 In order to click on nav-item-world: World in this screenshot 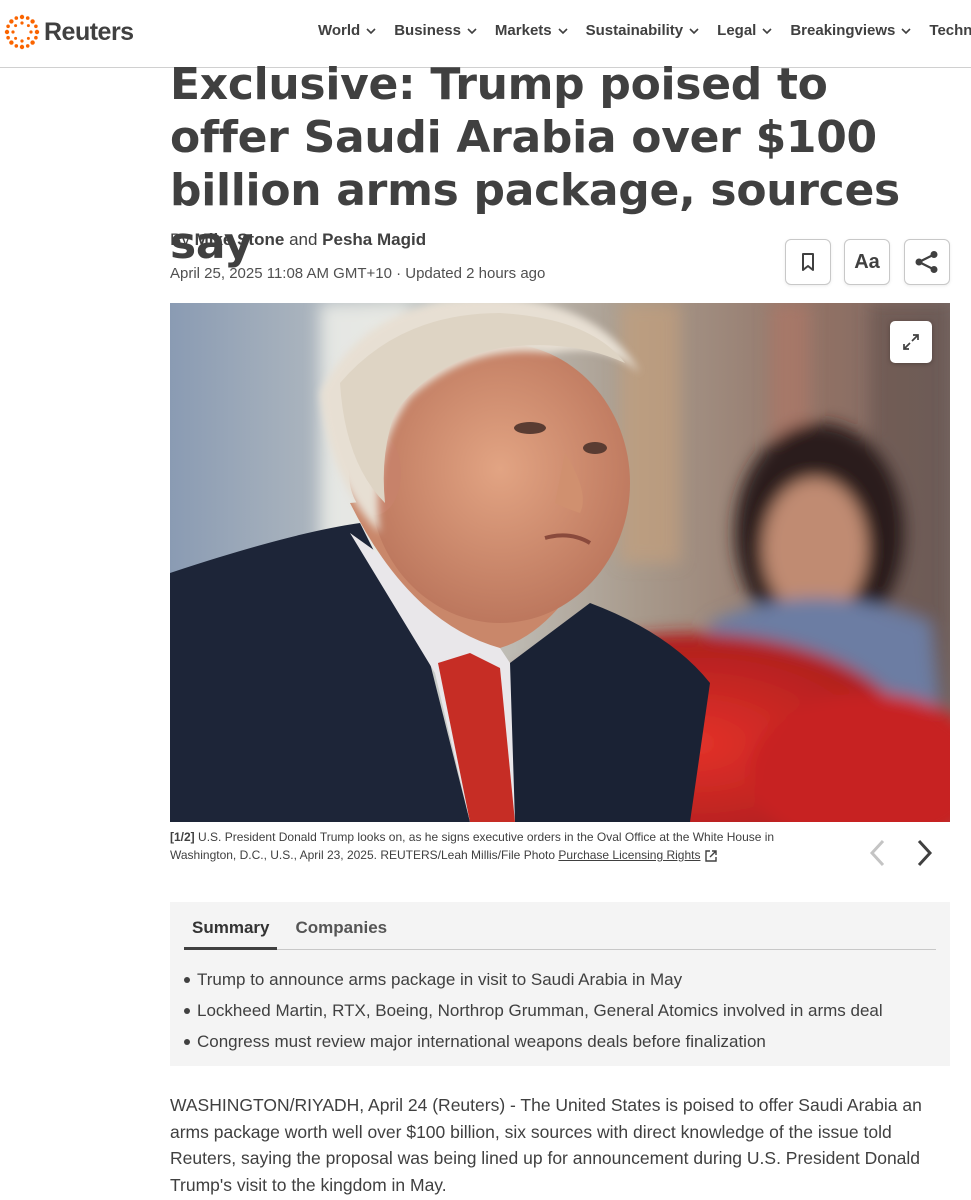, I will do `click(347, 30)`.